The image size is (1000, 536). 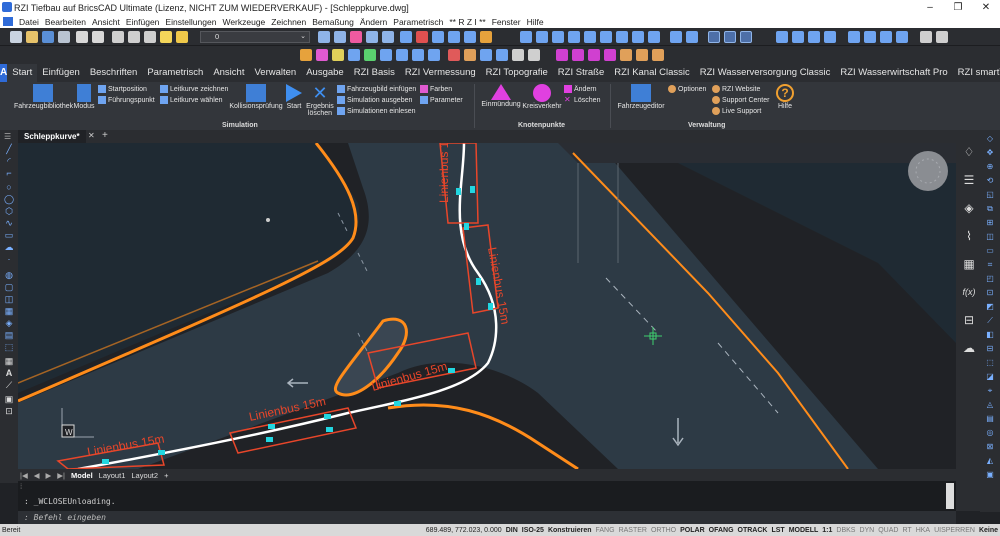 What do you see at coordinates (376, 111) in the screenshot?
I see `sim-einlesen-button: Simulationen einlesen` at bounding box center [376, 111].